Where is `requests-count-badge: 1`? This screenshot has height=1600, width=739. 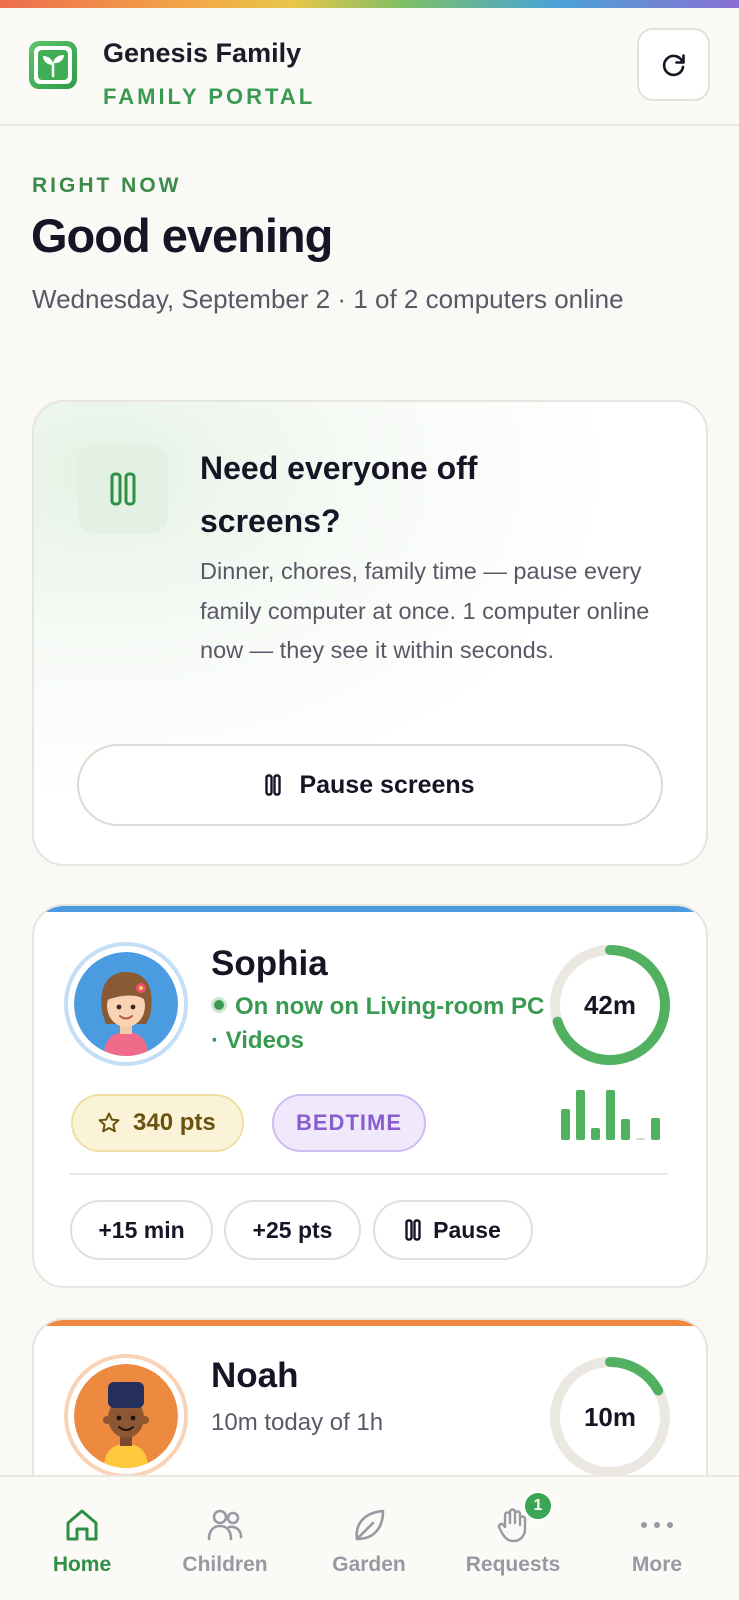
requests-count-badge: 1 is located at coordinates (538, 1506).